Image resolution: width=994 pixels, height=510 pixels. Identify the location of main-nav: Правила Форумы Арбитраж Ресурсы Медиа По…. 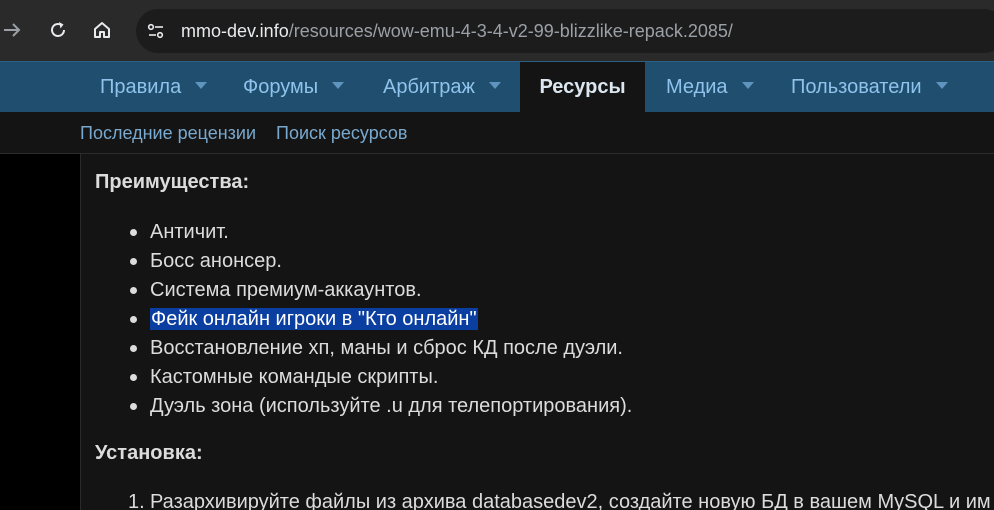
(497, 86).